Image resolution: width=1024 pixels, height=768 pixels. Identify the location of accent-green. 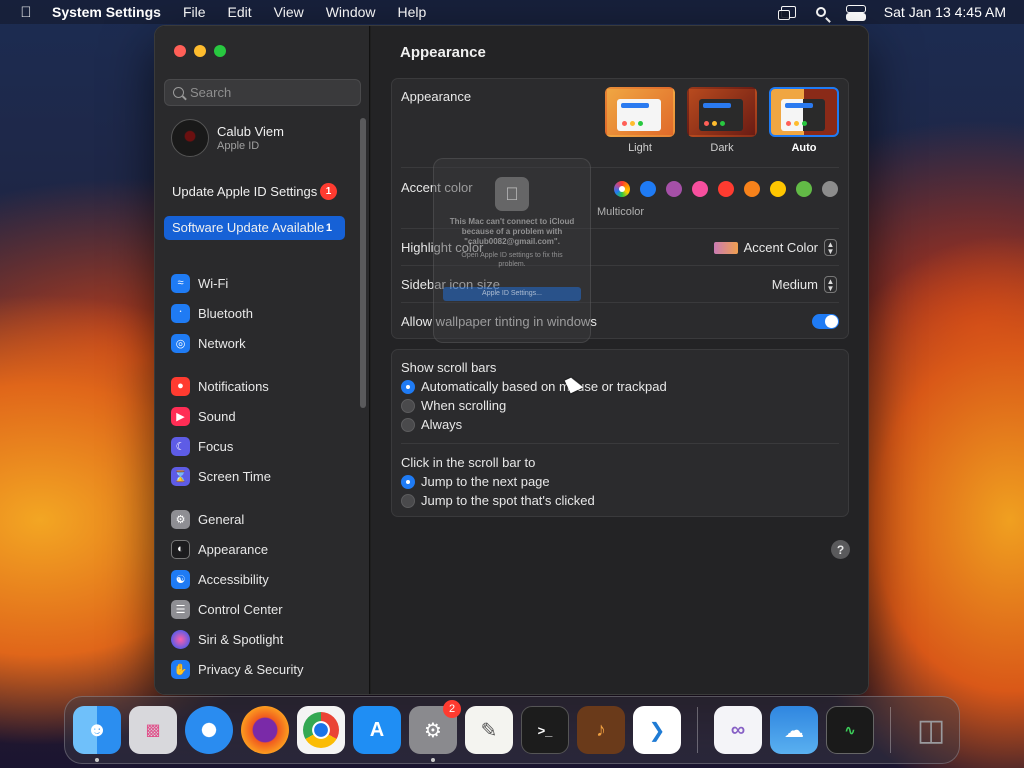
(804, 189).